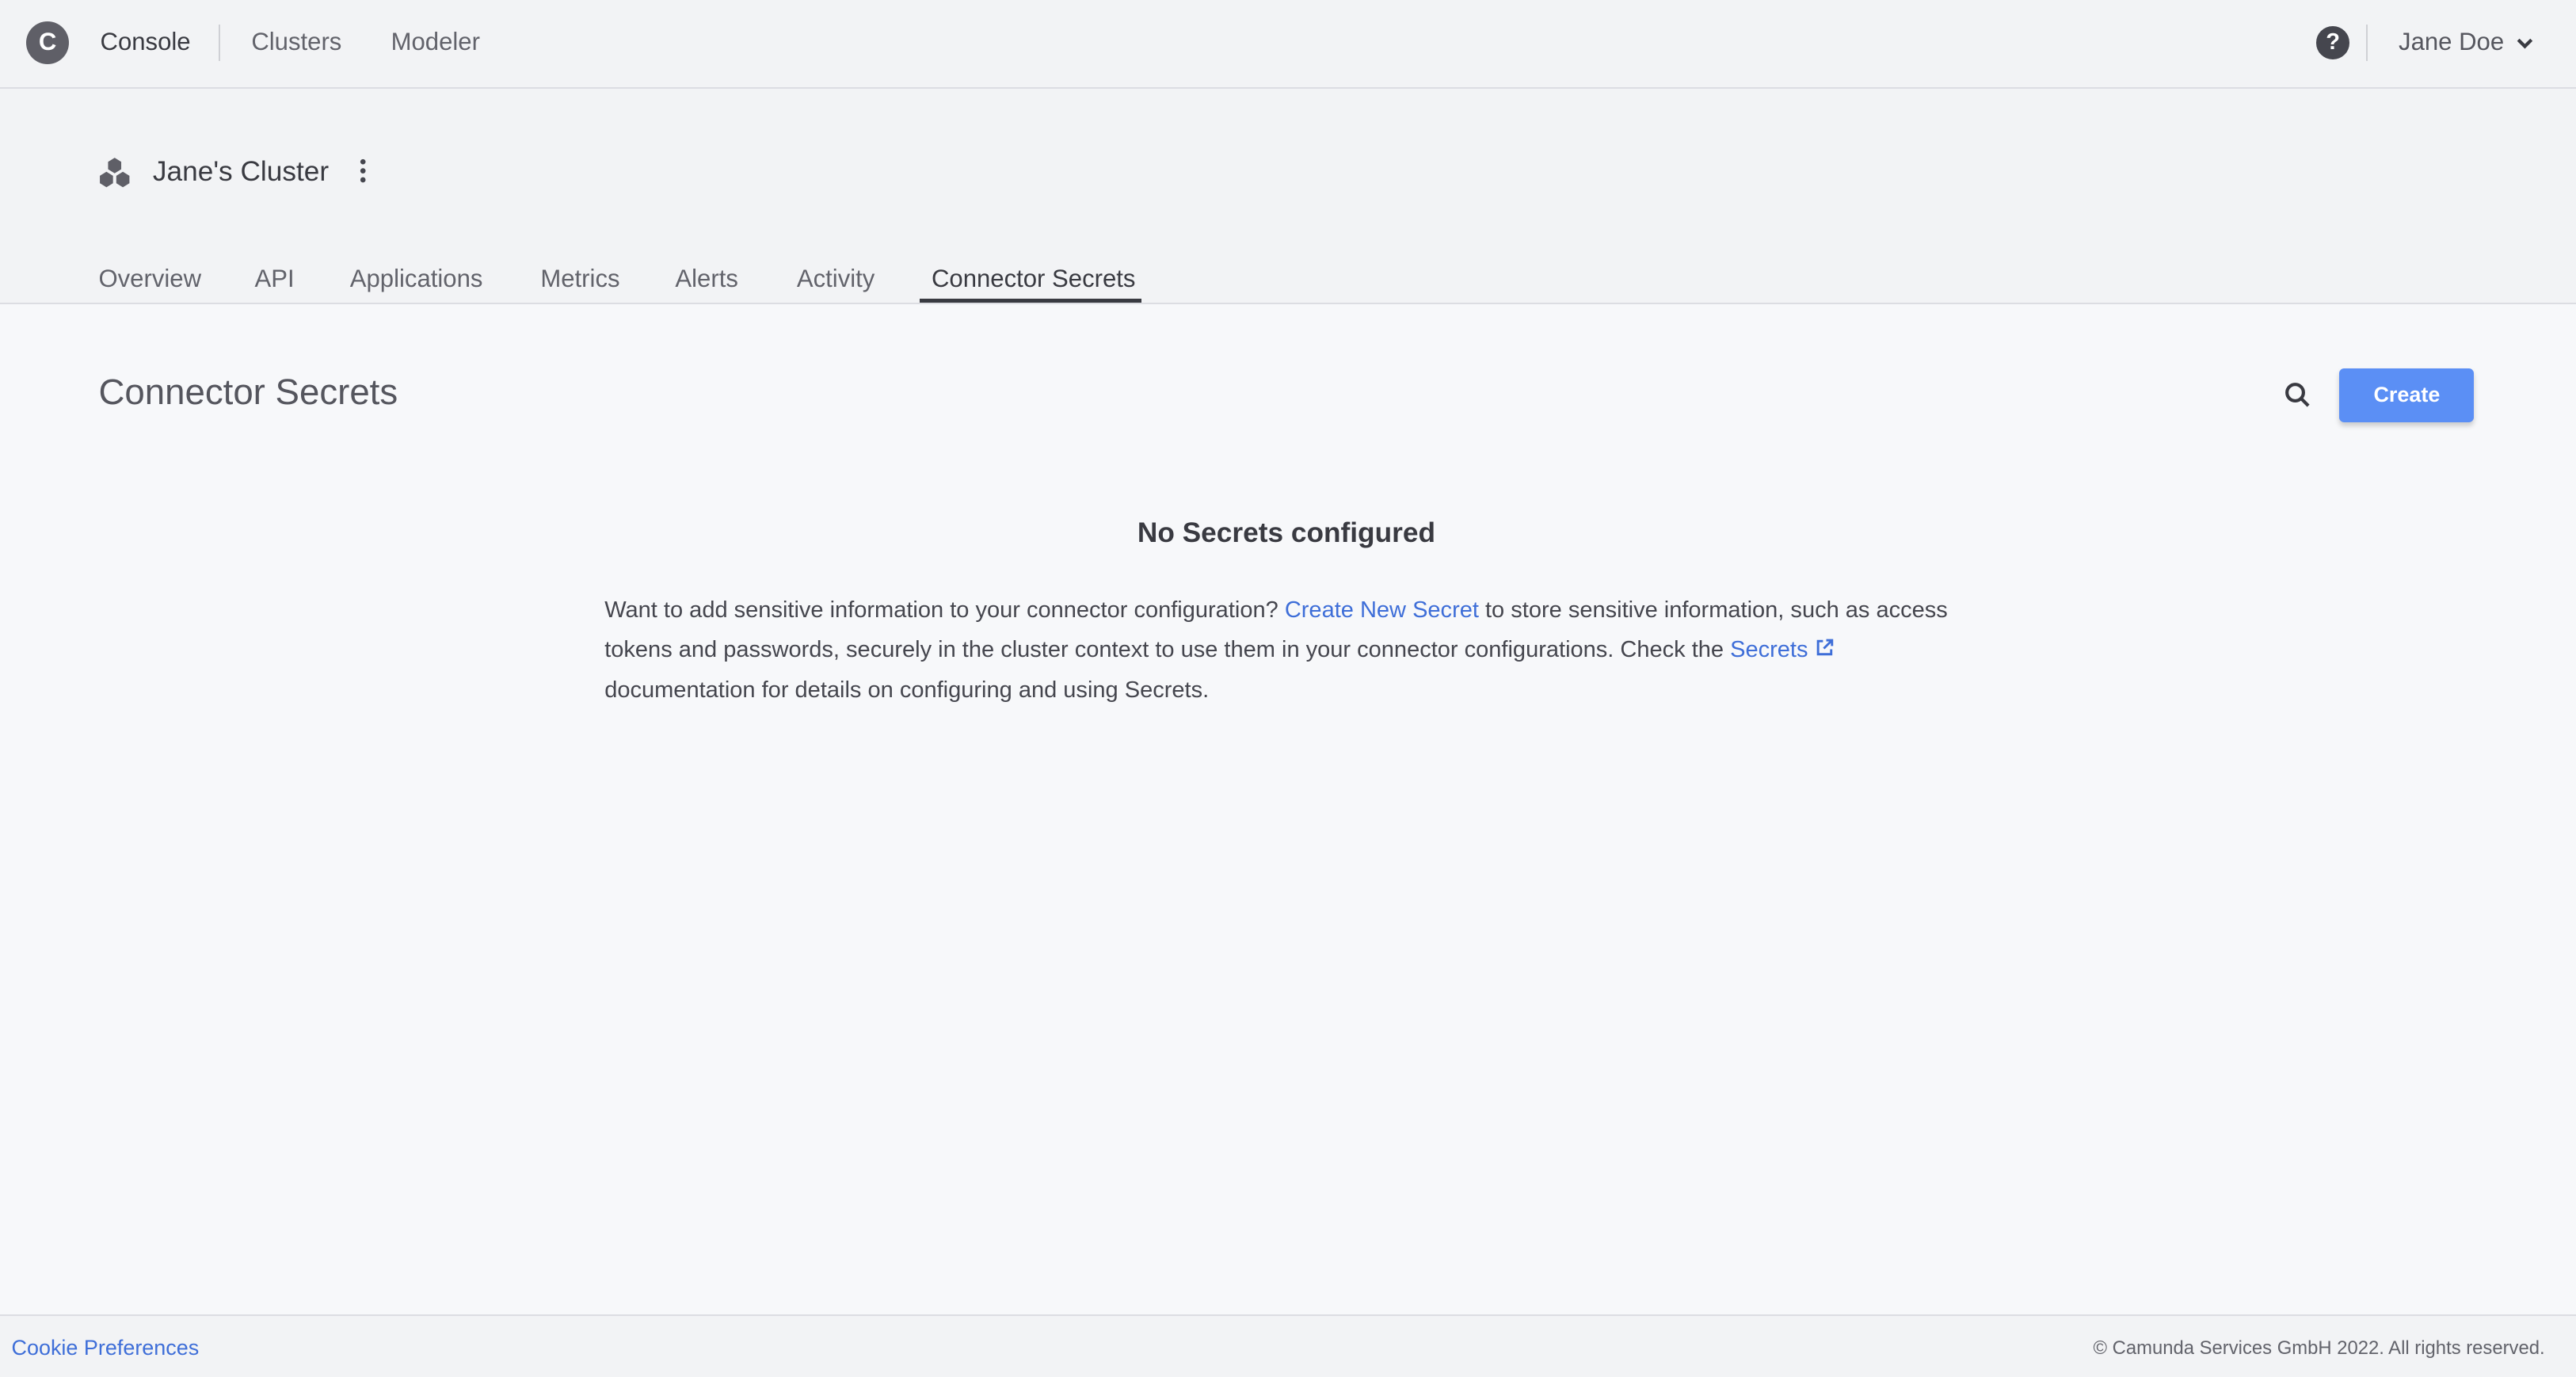  I want to click on link-label: Secrets, so click(1769, 650).